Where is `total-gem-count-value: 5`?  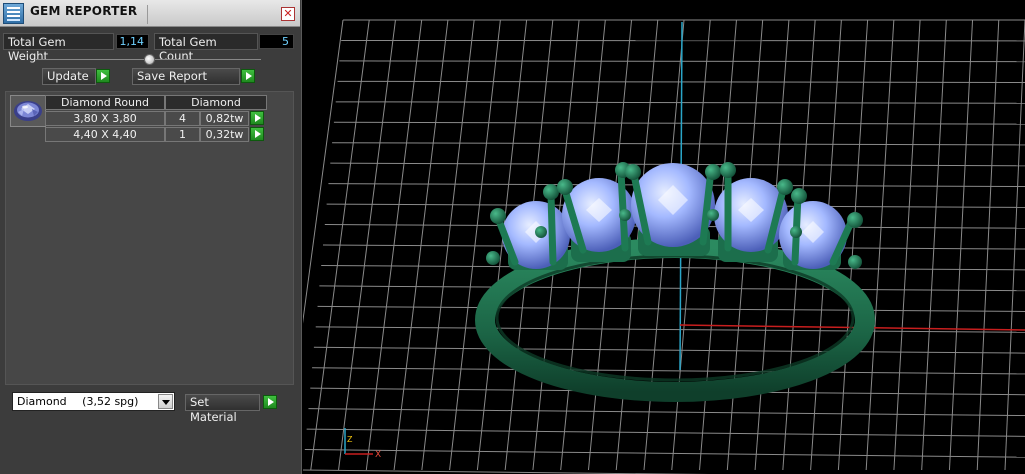 total-gem-count-value: 5 is located at coordinates (276, 41).